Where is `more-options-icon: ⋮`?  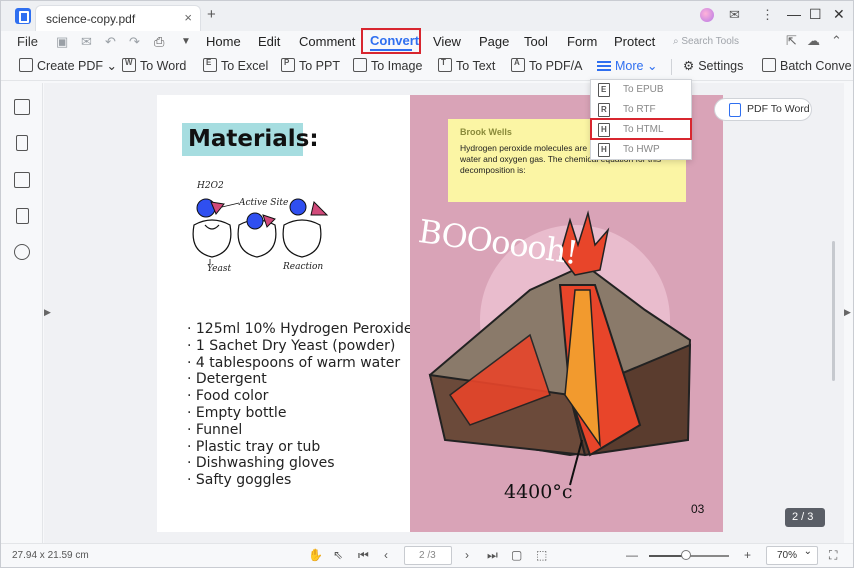 more-options-icon: ⋮ is located at coordinates (767, 15).